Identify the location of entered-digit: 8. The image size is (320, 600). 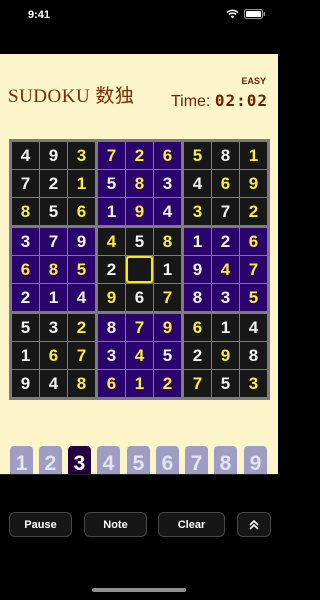
(81, 383).